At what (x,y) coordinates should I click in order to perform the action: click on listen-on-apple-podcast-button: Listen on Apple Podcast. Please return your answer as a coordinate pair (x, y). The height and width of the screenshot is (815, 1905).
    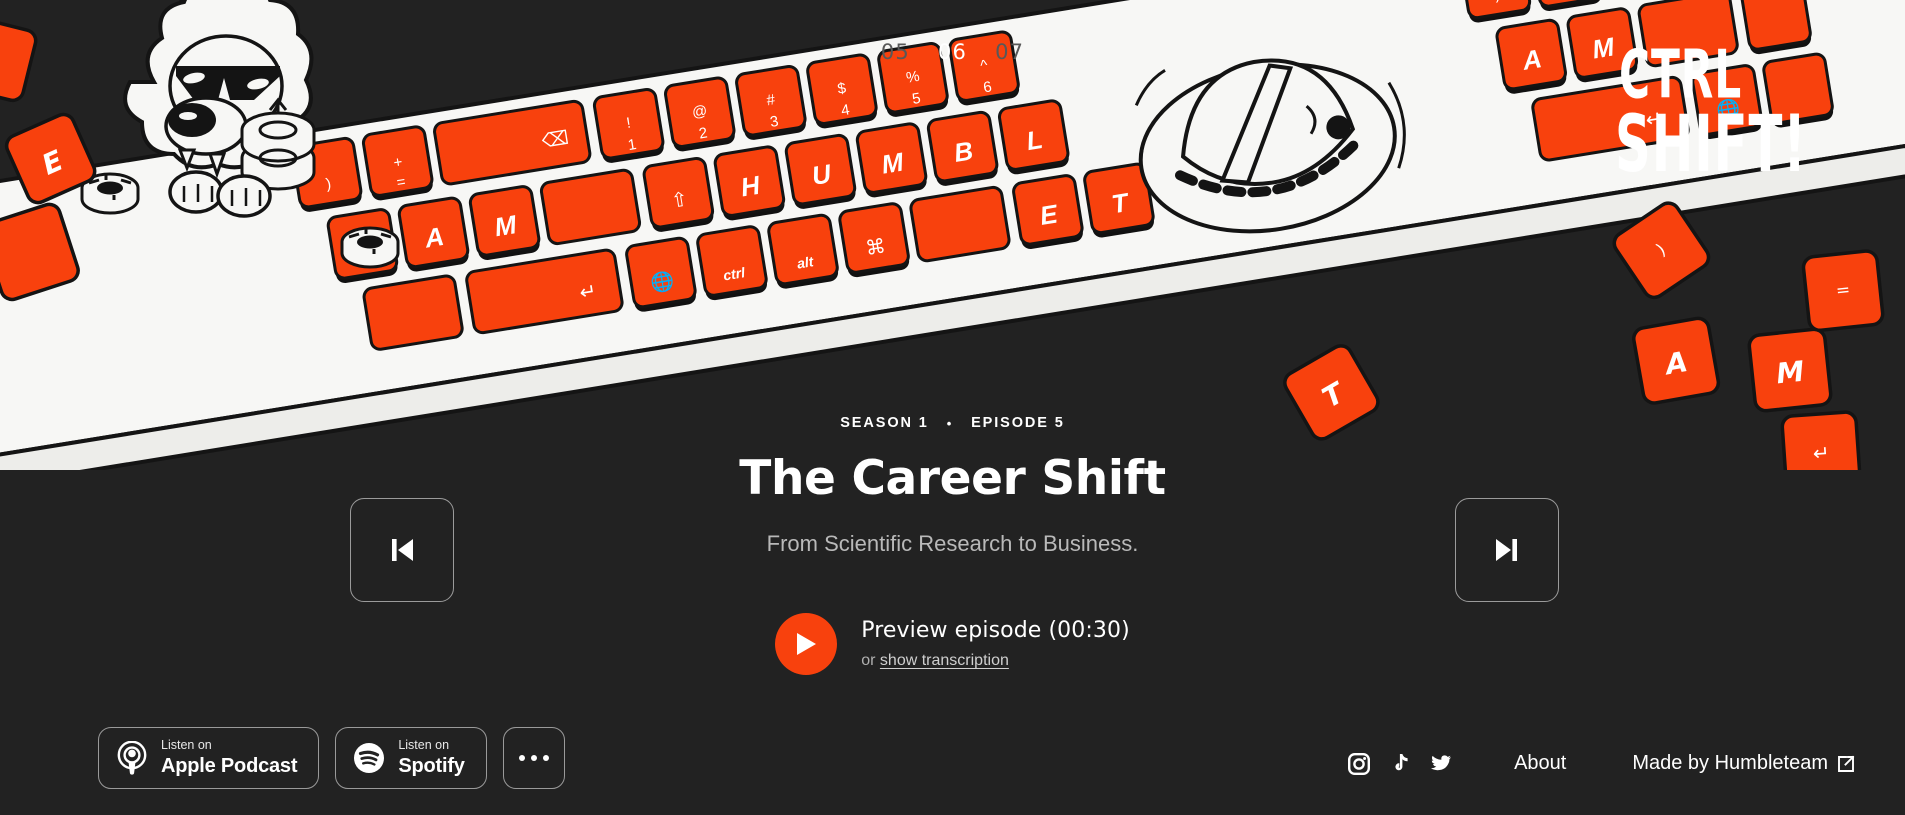
    Looking at the image, I should click on (209, 758).